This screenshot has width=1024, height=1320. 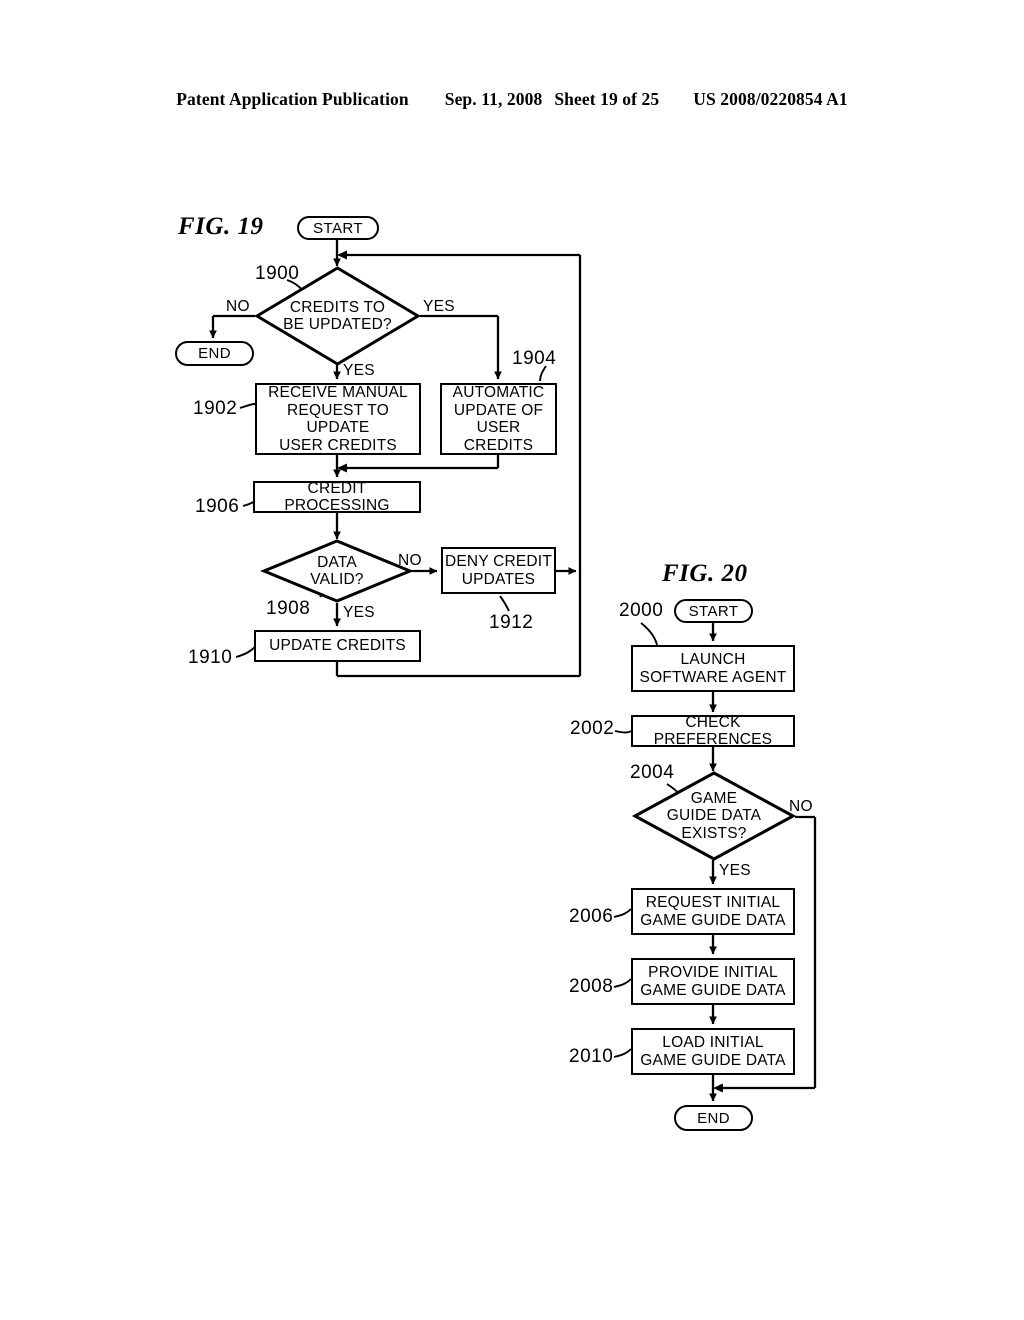 I want to click on fig19-ref-1902: 1902, so click(x=215, y=408).